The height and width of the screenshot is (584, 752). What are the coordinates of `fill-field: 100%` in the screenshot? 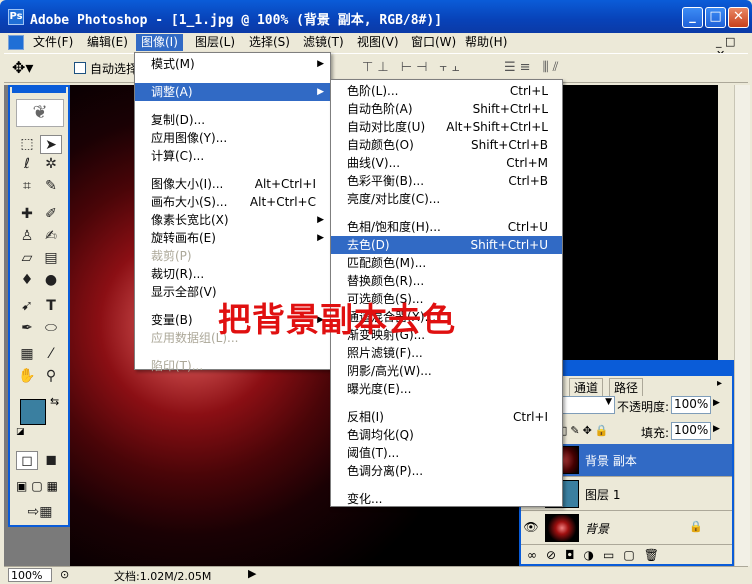 It's located at (691, 431).